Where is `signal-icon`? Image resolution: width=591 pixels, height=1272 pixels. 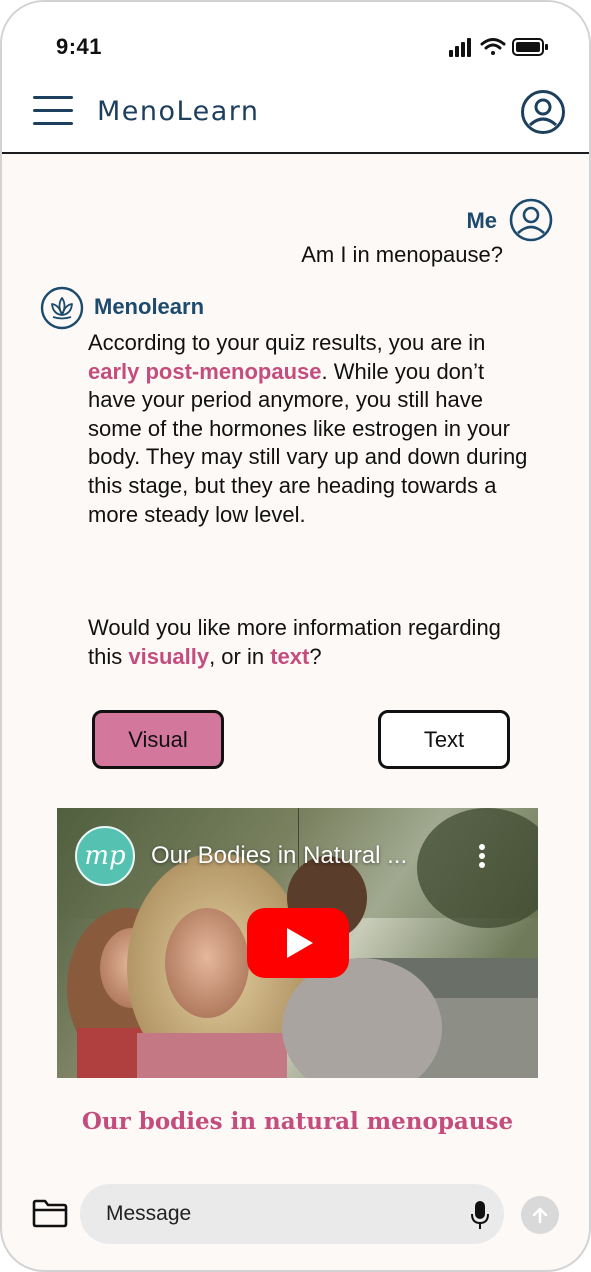 signal-icon is located at coordinates (460, 47).